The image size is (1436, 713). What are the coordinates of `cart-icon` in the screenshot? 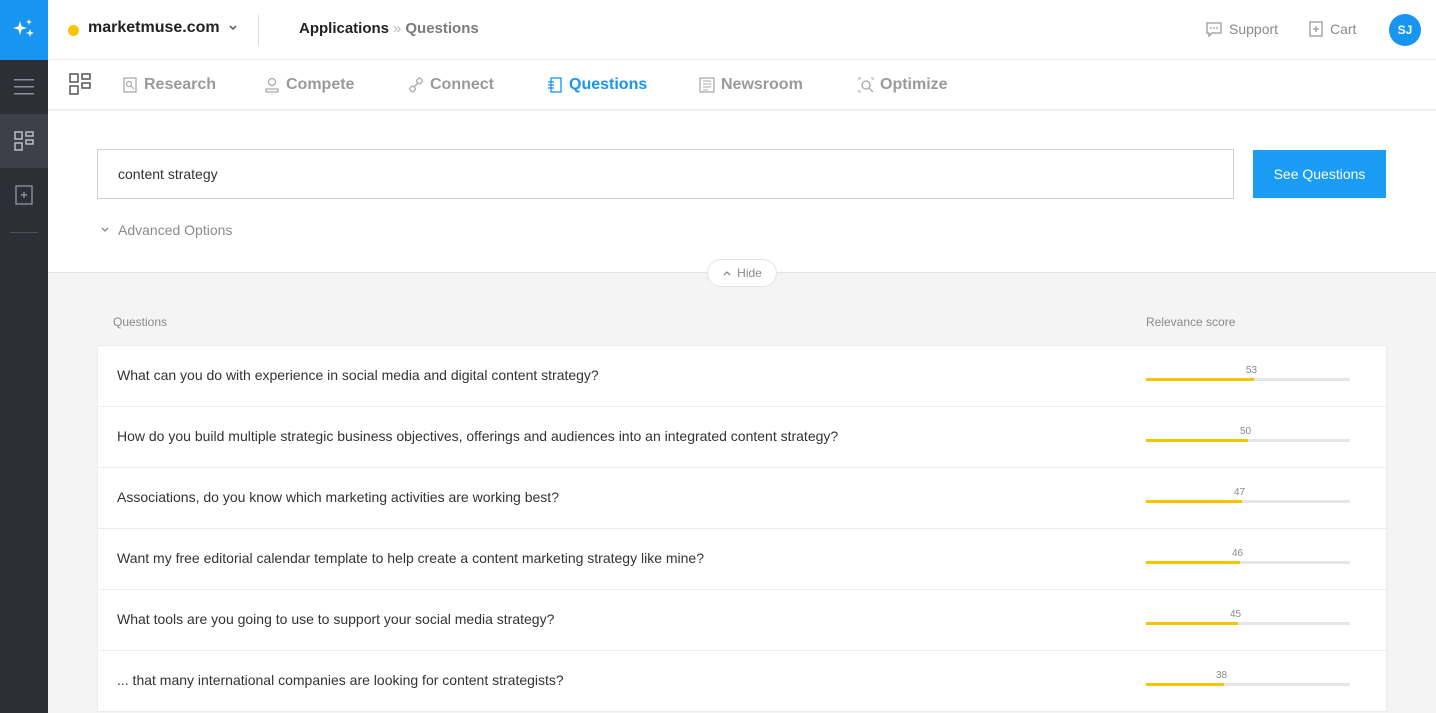 It's located at (1316, 29).